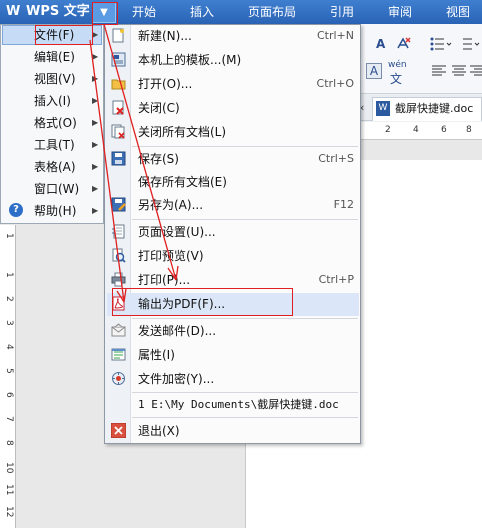 Image resolution: width=482 pixels, height=528 pixels. What do you see at coordinates (245, 60) in the screenshot?
I see `menu-item-local-templates: 本机上的模板...(M)` at bounding box center [245, 60].